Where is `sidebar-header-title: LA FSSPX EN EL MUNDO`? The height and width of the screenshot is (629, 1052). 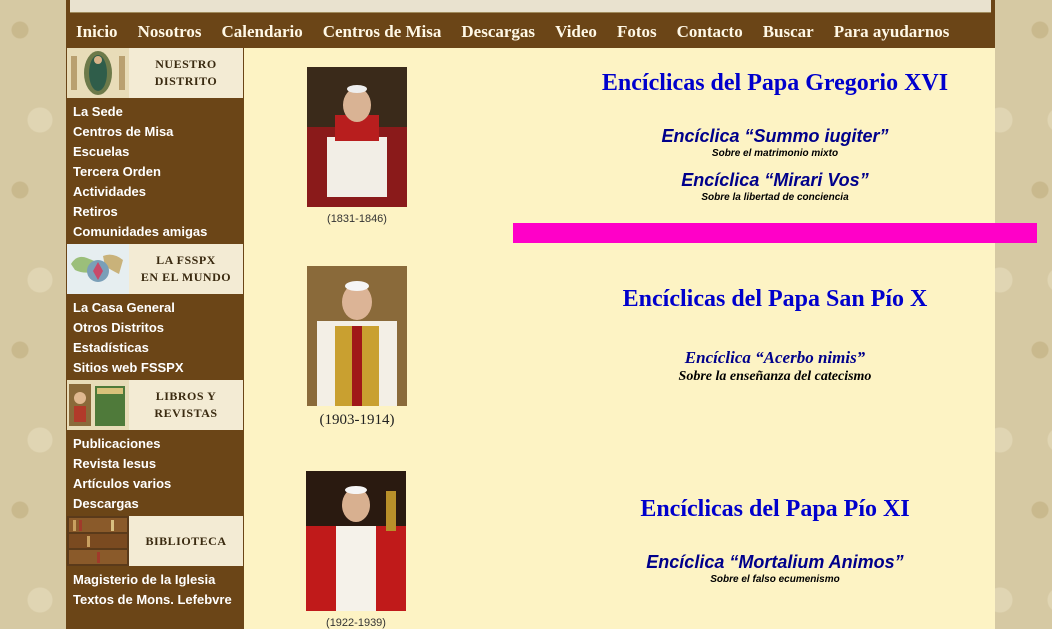 sidebar-header-title: LA FSSPX EN EL MUNDO is located at coordinates (186, 268).